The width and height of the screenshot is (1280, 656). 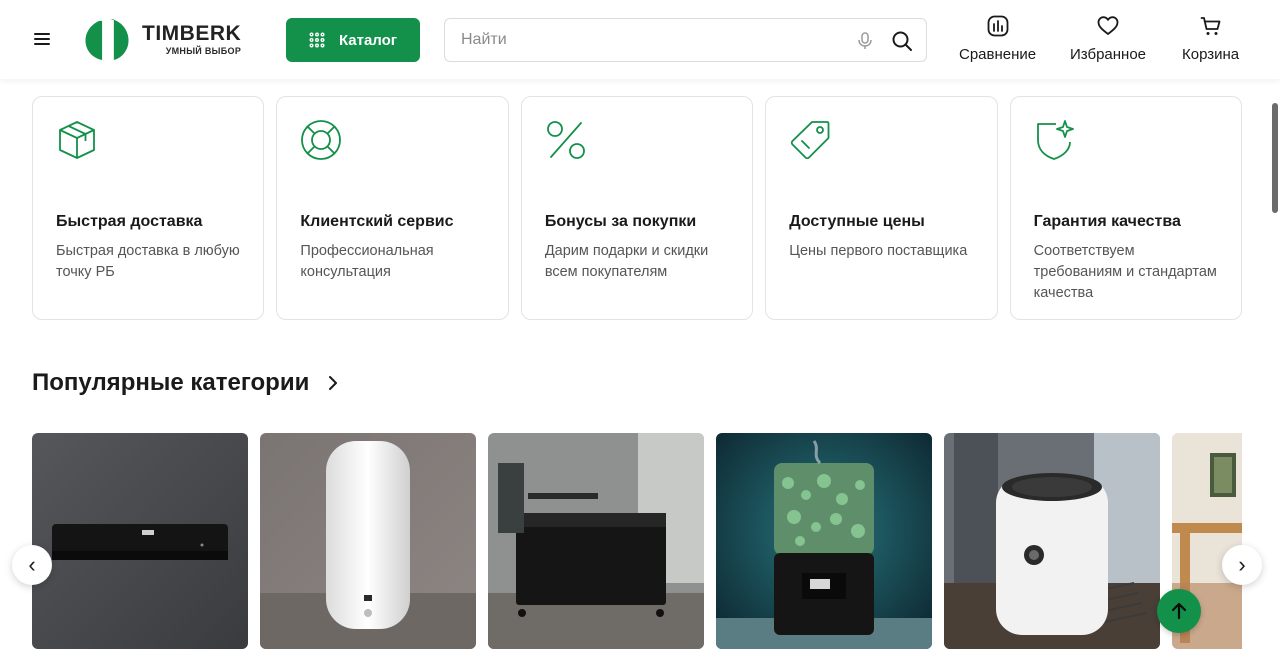 What do you see at coordinates (148, 261) in the screenshot?
I see `feature-description: Быстрая доставка в любую точку РБ` at bounding box center [148, 261].